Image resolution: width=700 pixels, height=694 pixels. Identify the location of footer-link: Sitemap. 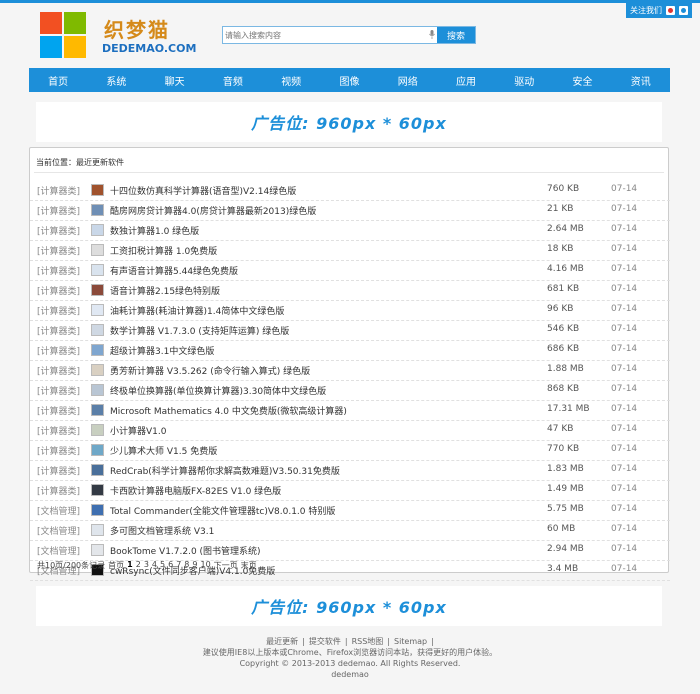
(410, 641).